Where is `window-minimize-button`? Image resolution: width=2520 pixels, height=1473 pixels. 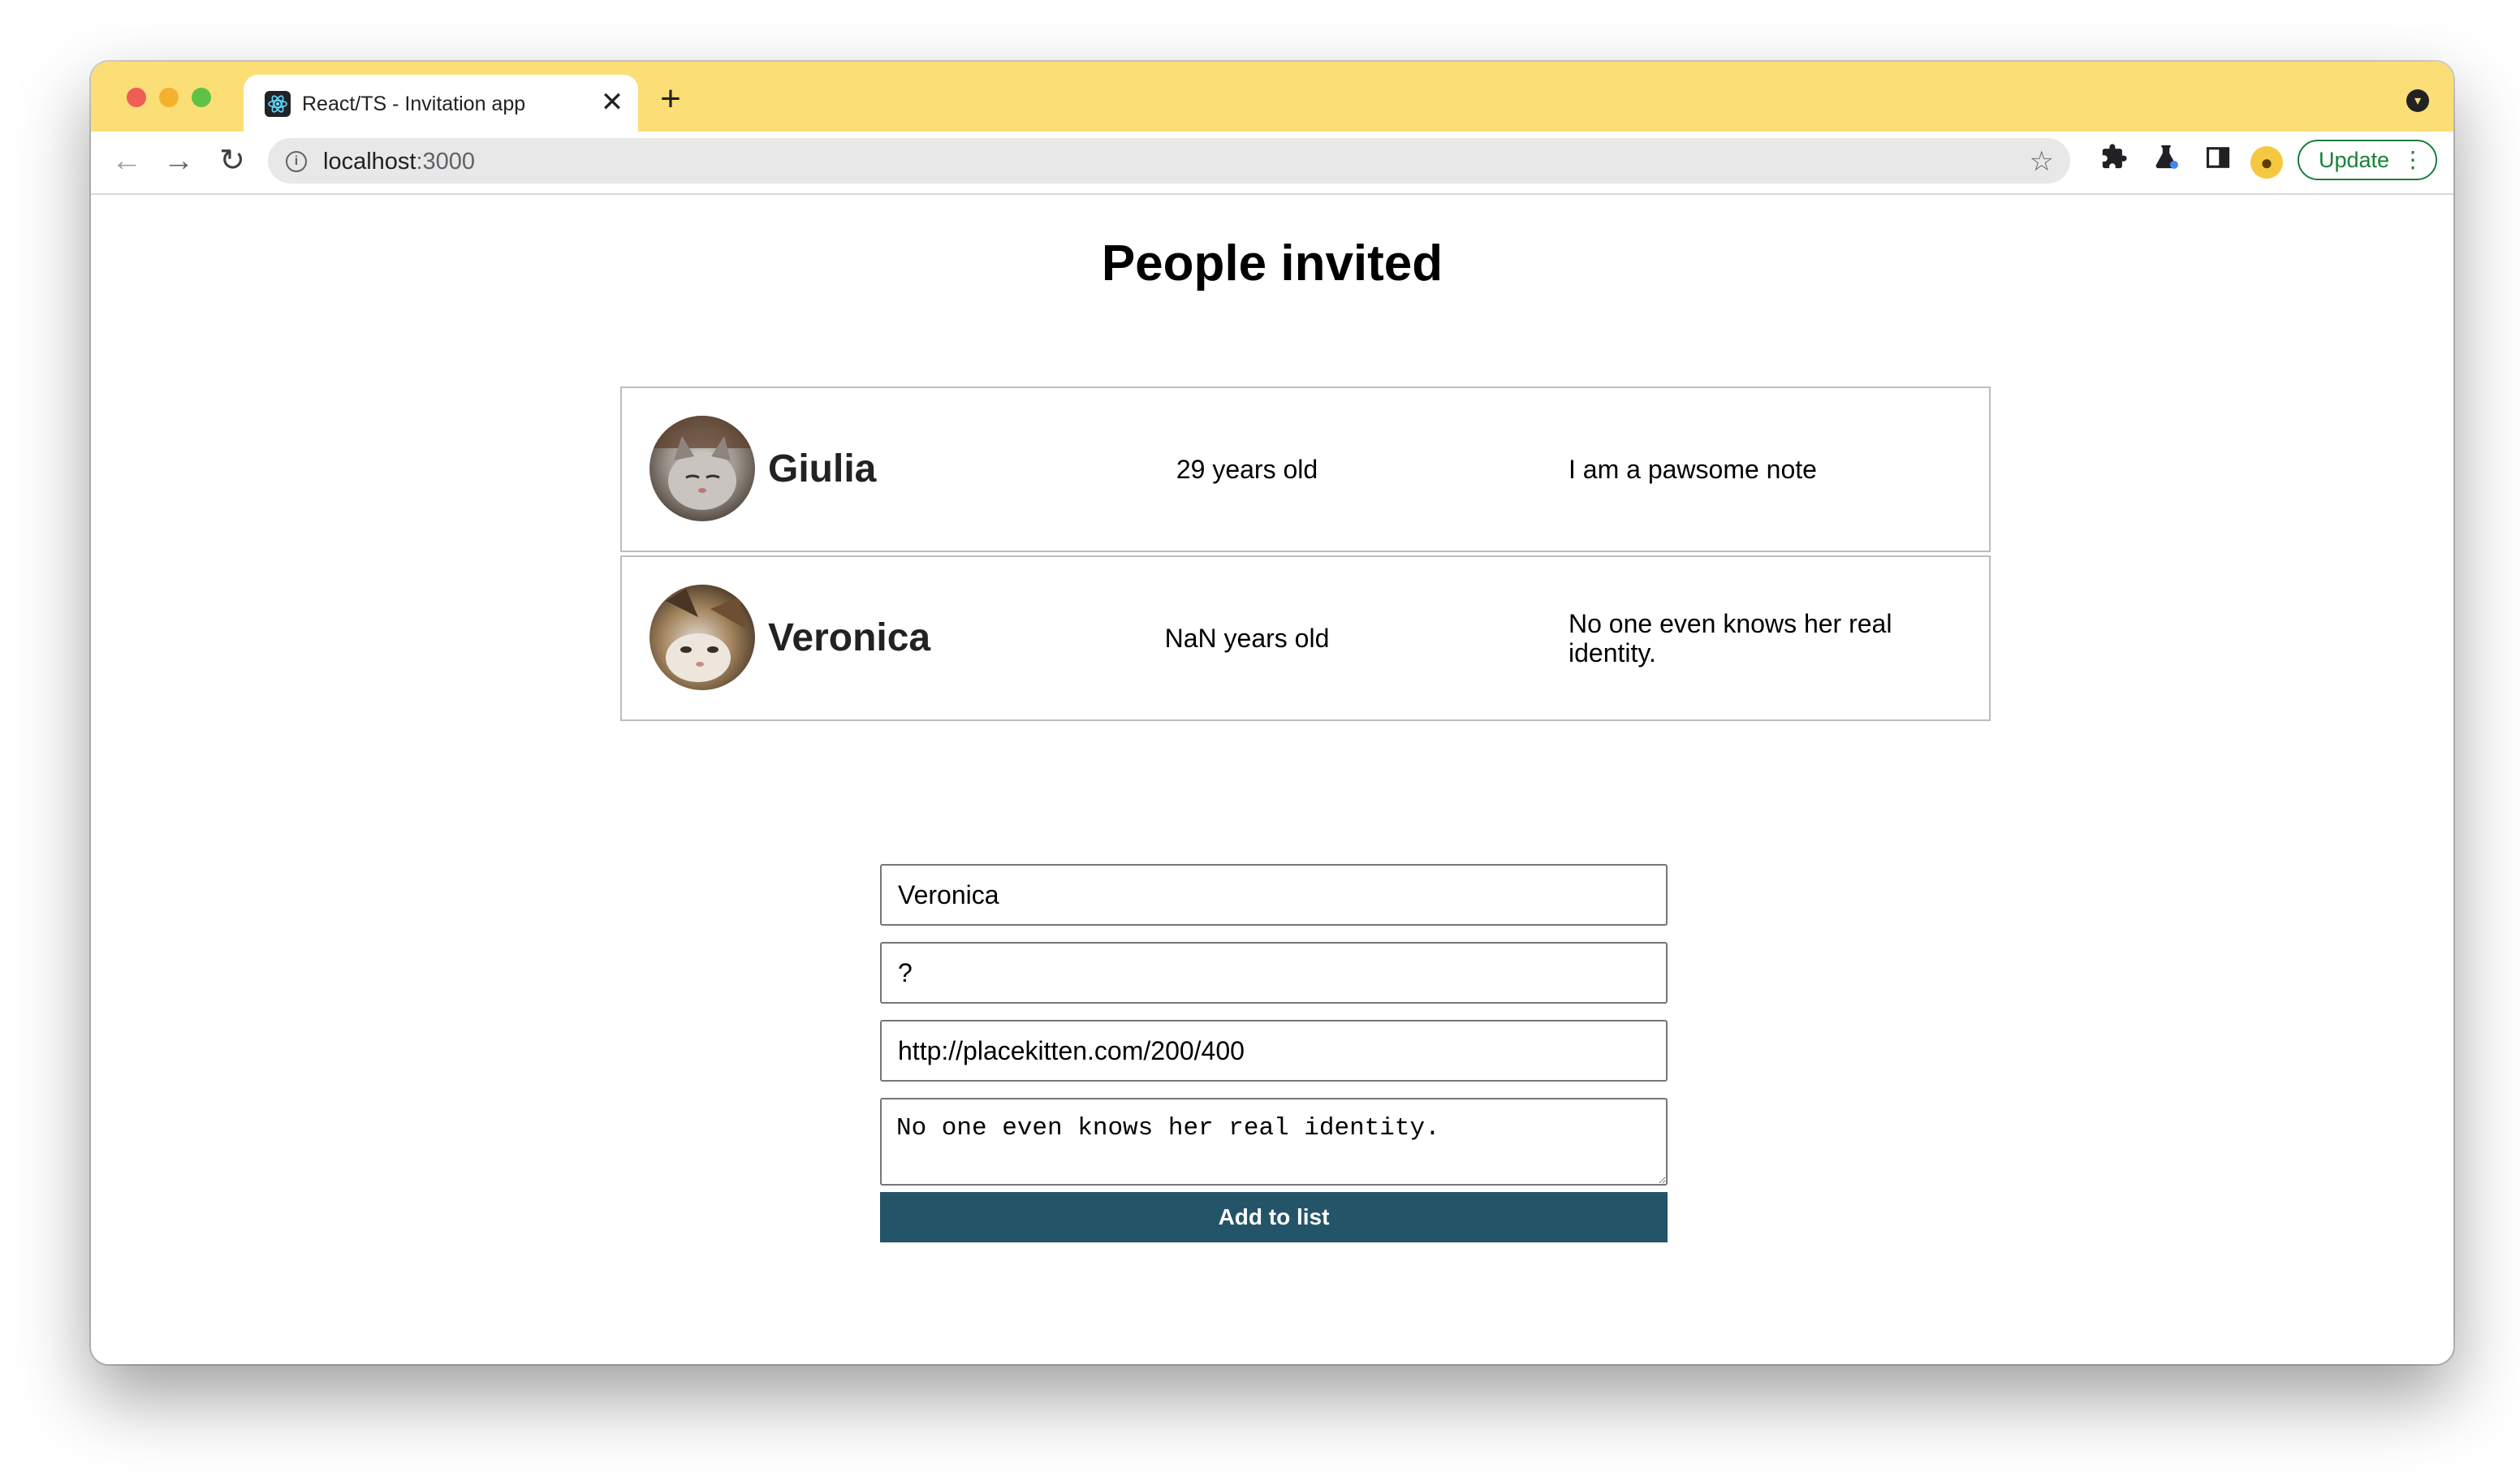 window-minimize-button is located at coordinates (169, 97).